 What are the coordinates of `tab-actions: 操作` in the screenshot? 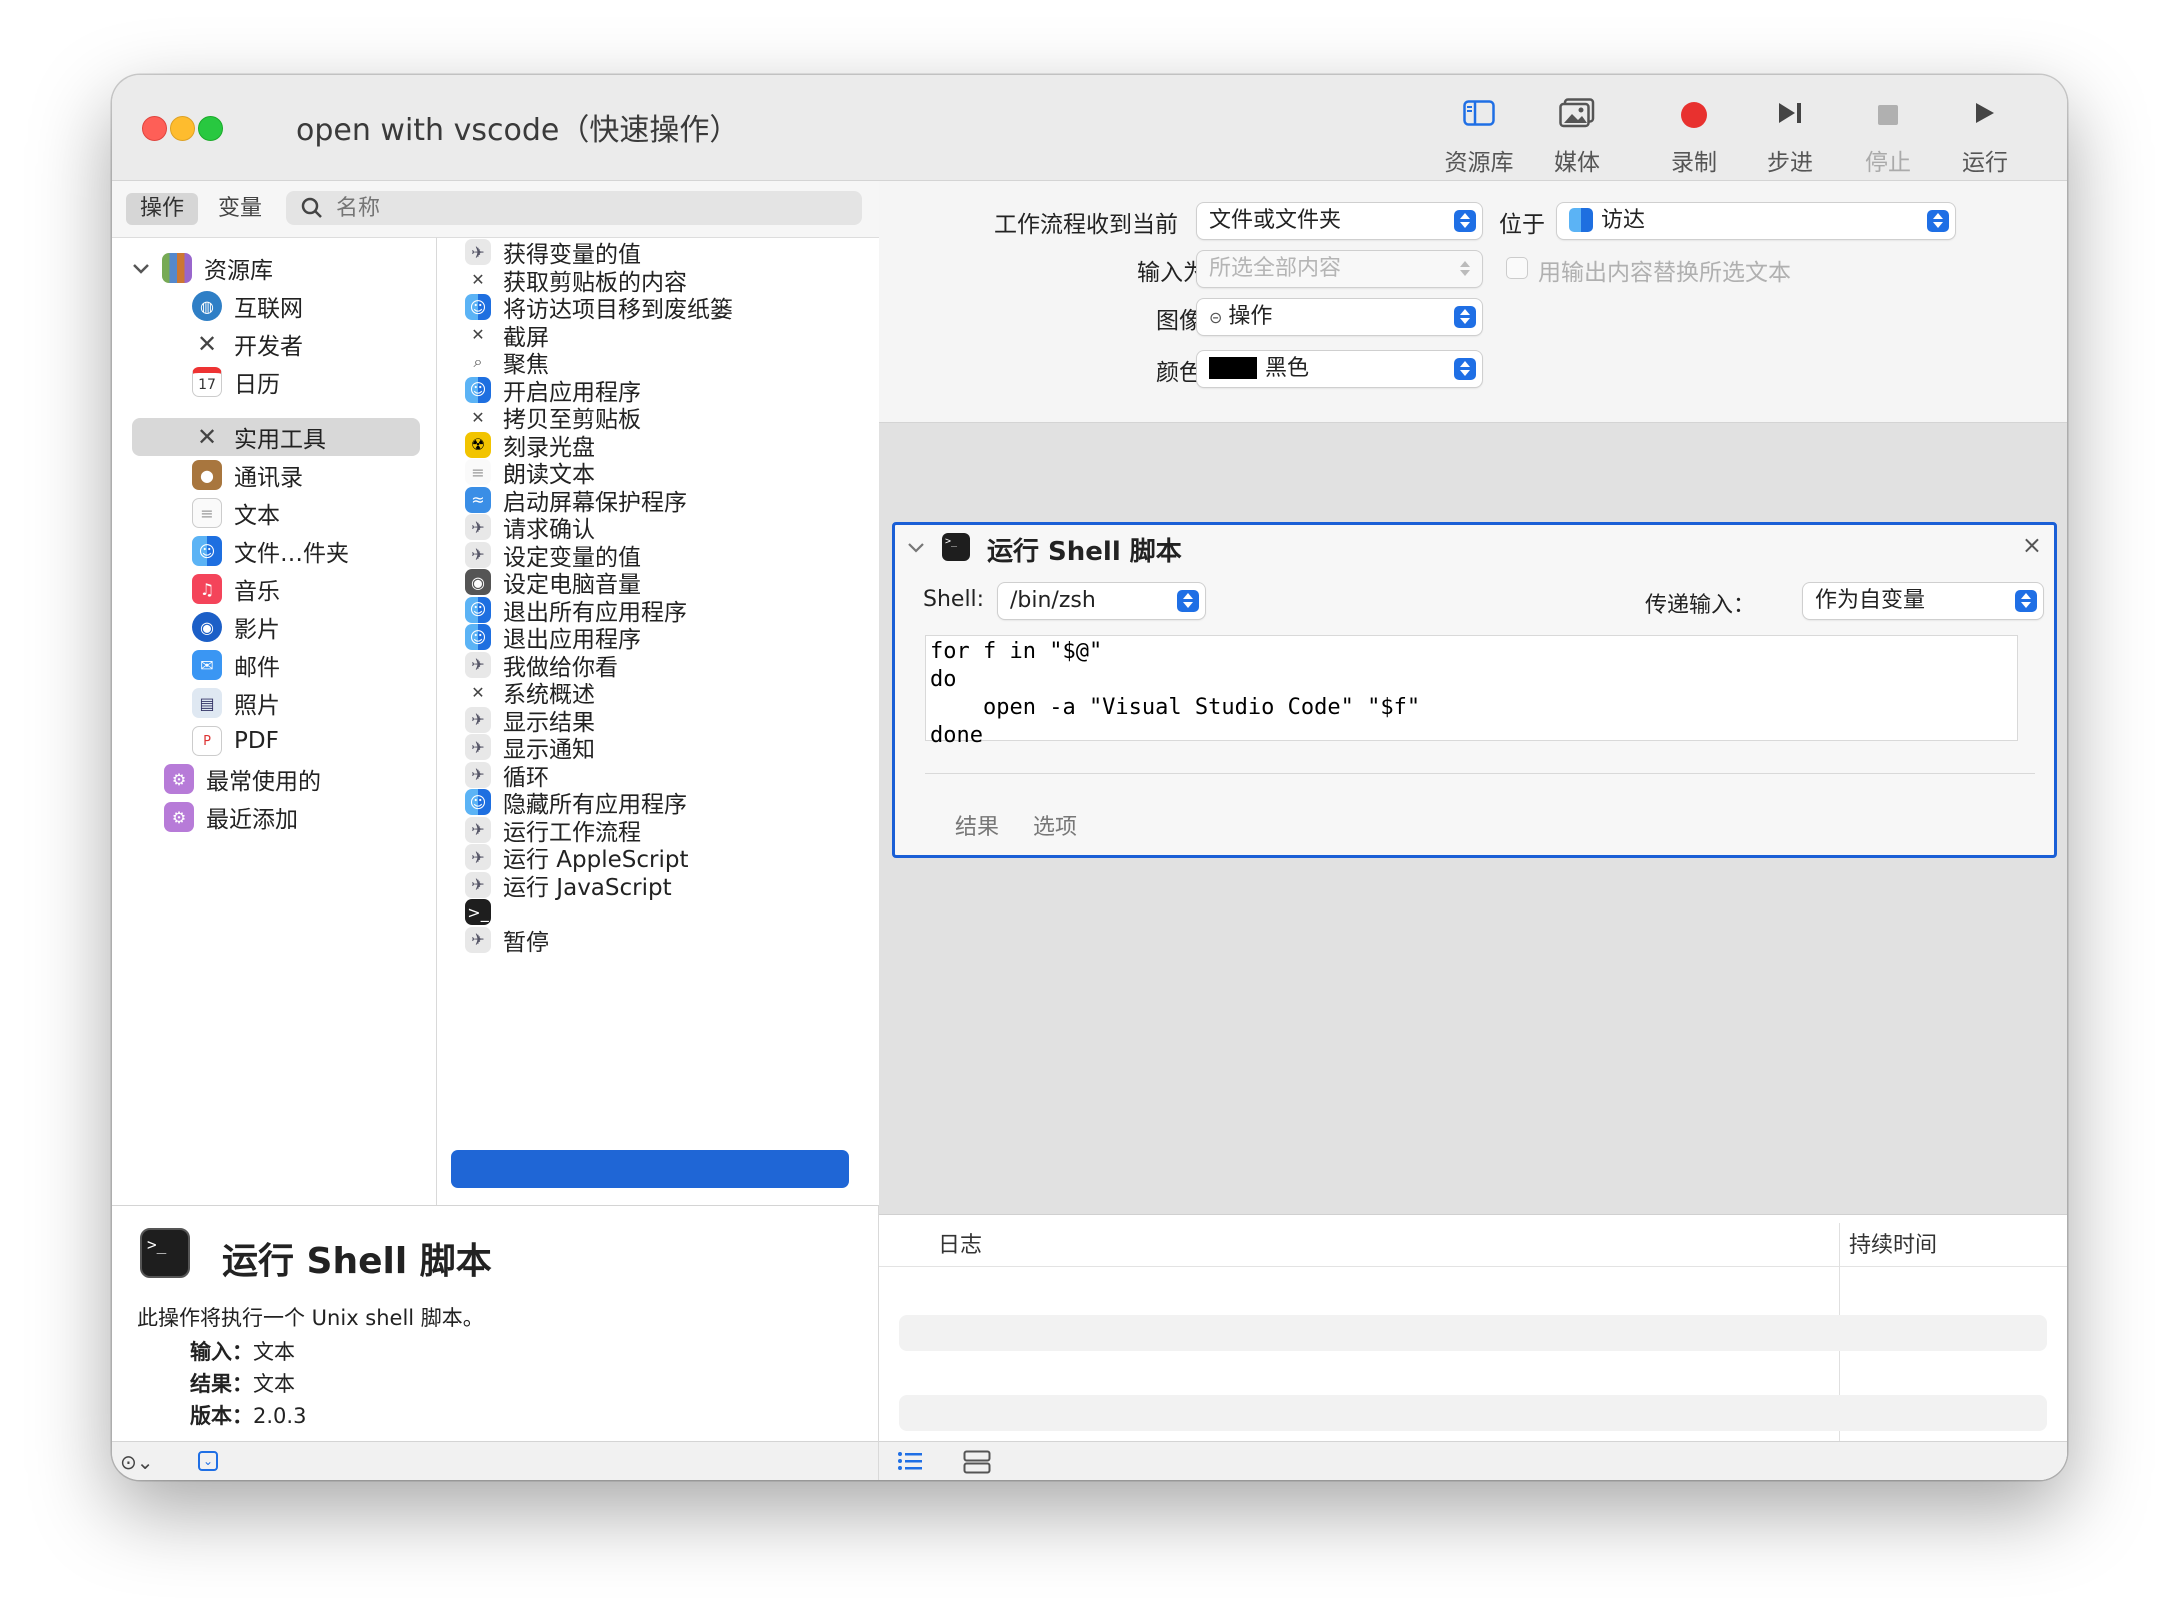 It's located at (162, 209).